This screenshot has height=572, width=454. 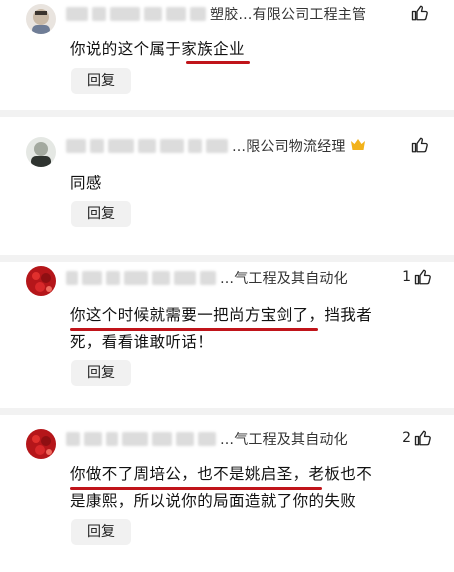 What do you see at coordinates (221, 474) in the screenshot?
I see `comment-text-line-1: 你做不了周培公，也不是姚启圣，老板也不` at bounding box center [221, 474].